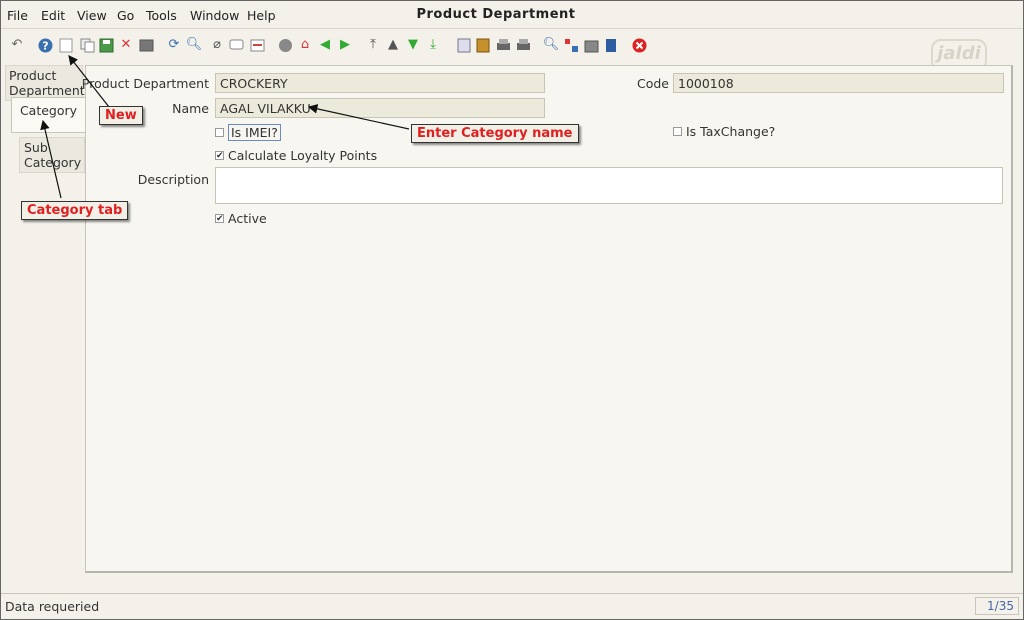  Describe the element at coordinates (17, 45) in the screenshot. I see `undo-icon: ↶` at that location.